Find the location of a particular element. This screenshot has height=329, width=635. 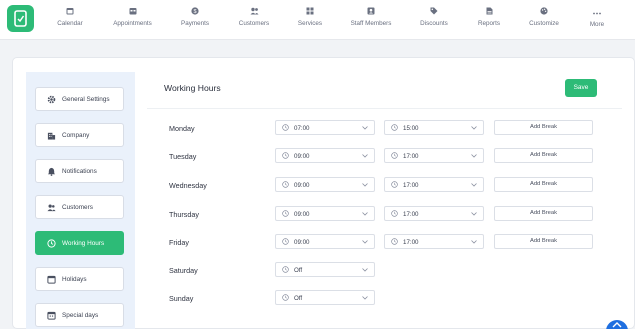

nav-label: Customers is located at coordinates (254, 23).